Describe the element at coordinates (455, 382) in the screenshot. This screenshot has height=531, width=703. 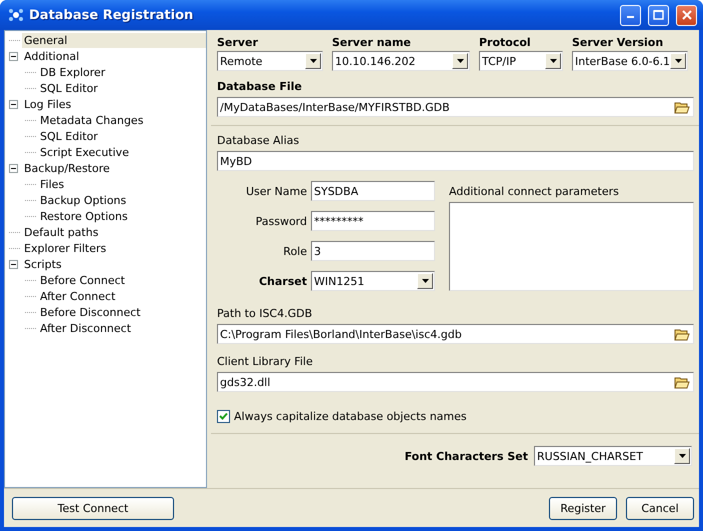
I see `path-field: gds32.dll` at that location.